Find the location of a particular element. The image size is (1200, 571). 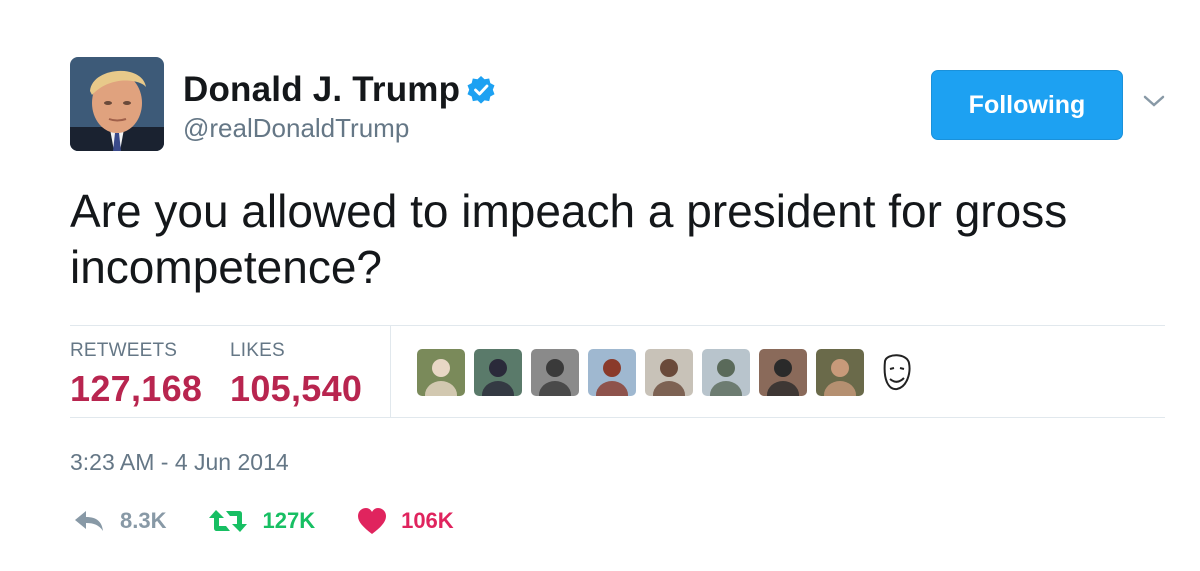

stats-divider-top is located at coordinates (617, 325).